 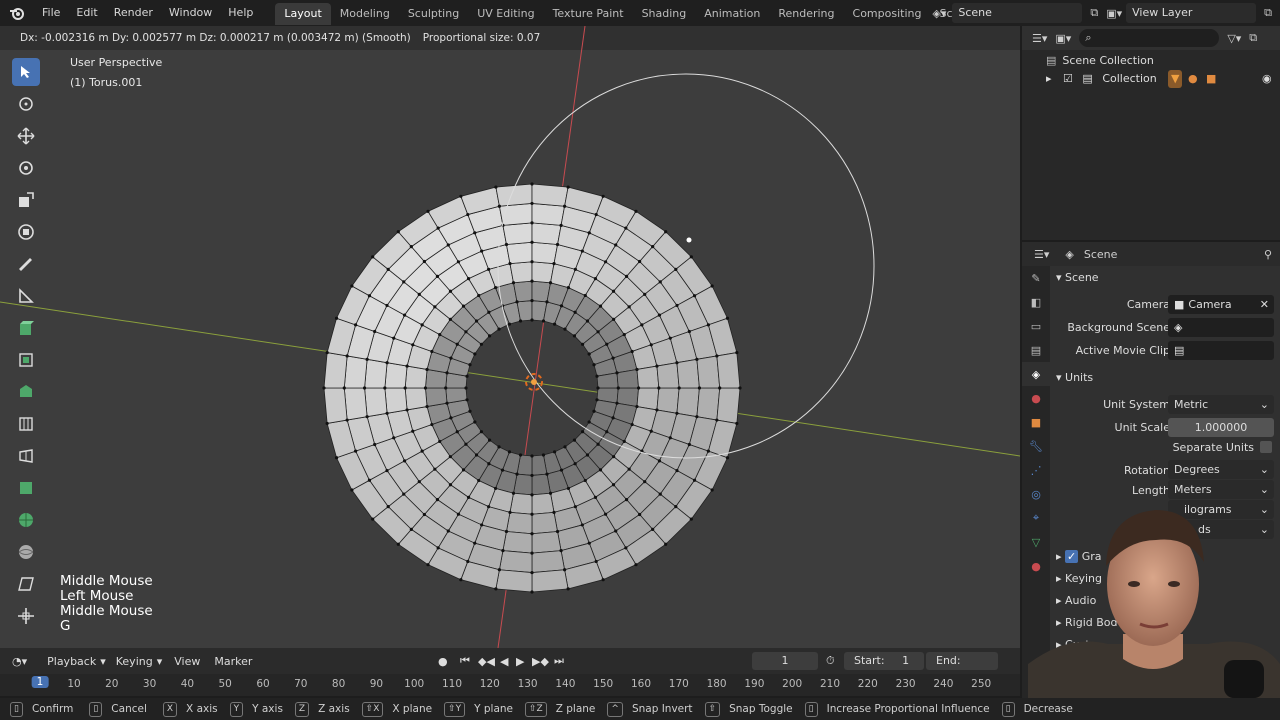 What do you see at coordinates (1114, 13) in the screenshot?
I see `view-layer-icon: ▣▾` at bounding box center [1114, 13].